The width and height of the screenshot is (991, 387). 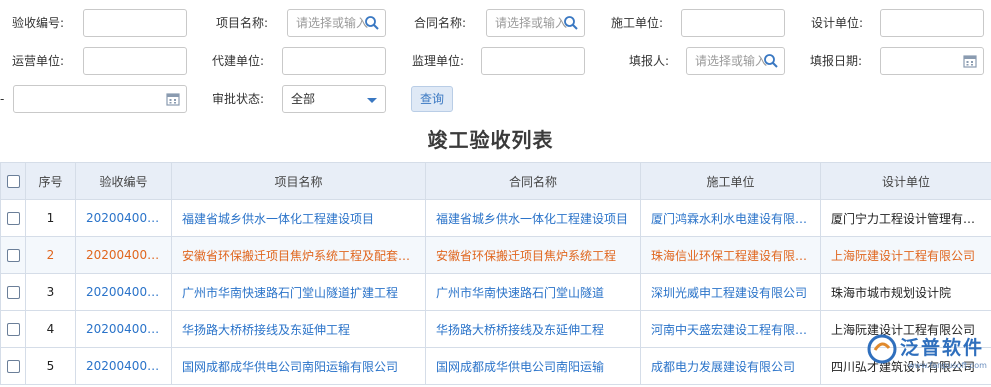 What do you see at coordinates (123, 255) in the screenshot?
I see `acceptance-no-link: 2020040007` at bounding box center [123, 255].